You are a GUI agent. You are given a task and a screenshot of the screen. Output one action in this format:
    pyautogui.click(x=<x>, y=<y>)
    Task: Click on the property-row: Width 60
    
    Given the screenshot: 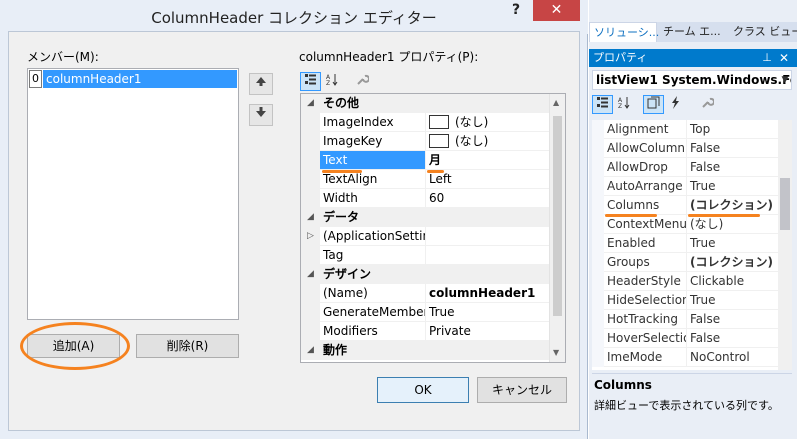 What is the action you would take?
    pyautogui.click(x=425, y=198)
    